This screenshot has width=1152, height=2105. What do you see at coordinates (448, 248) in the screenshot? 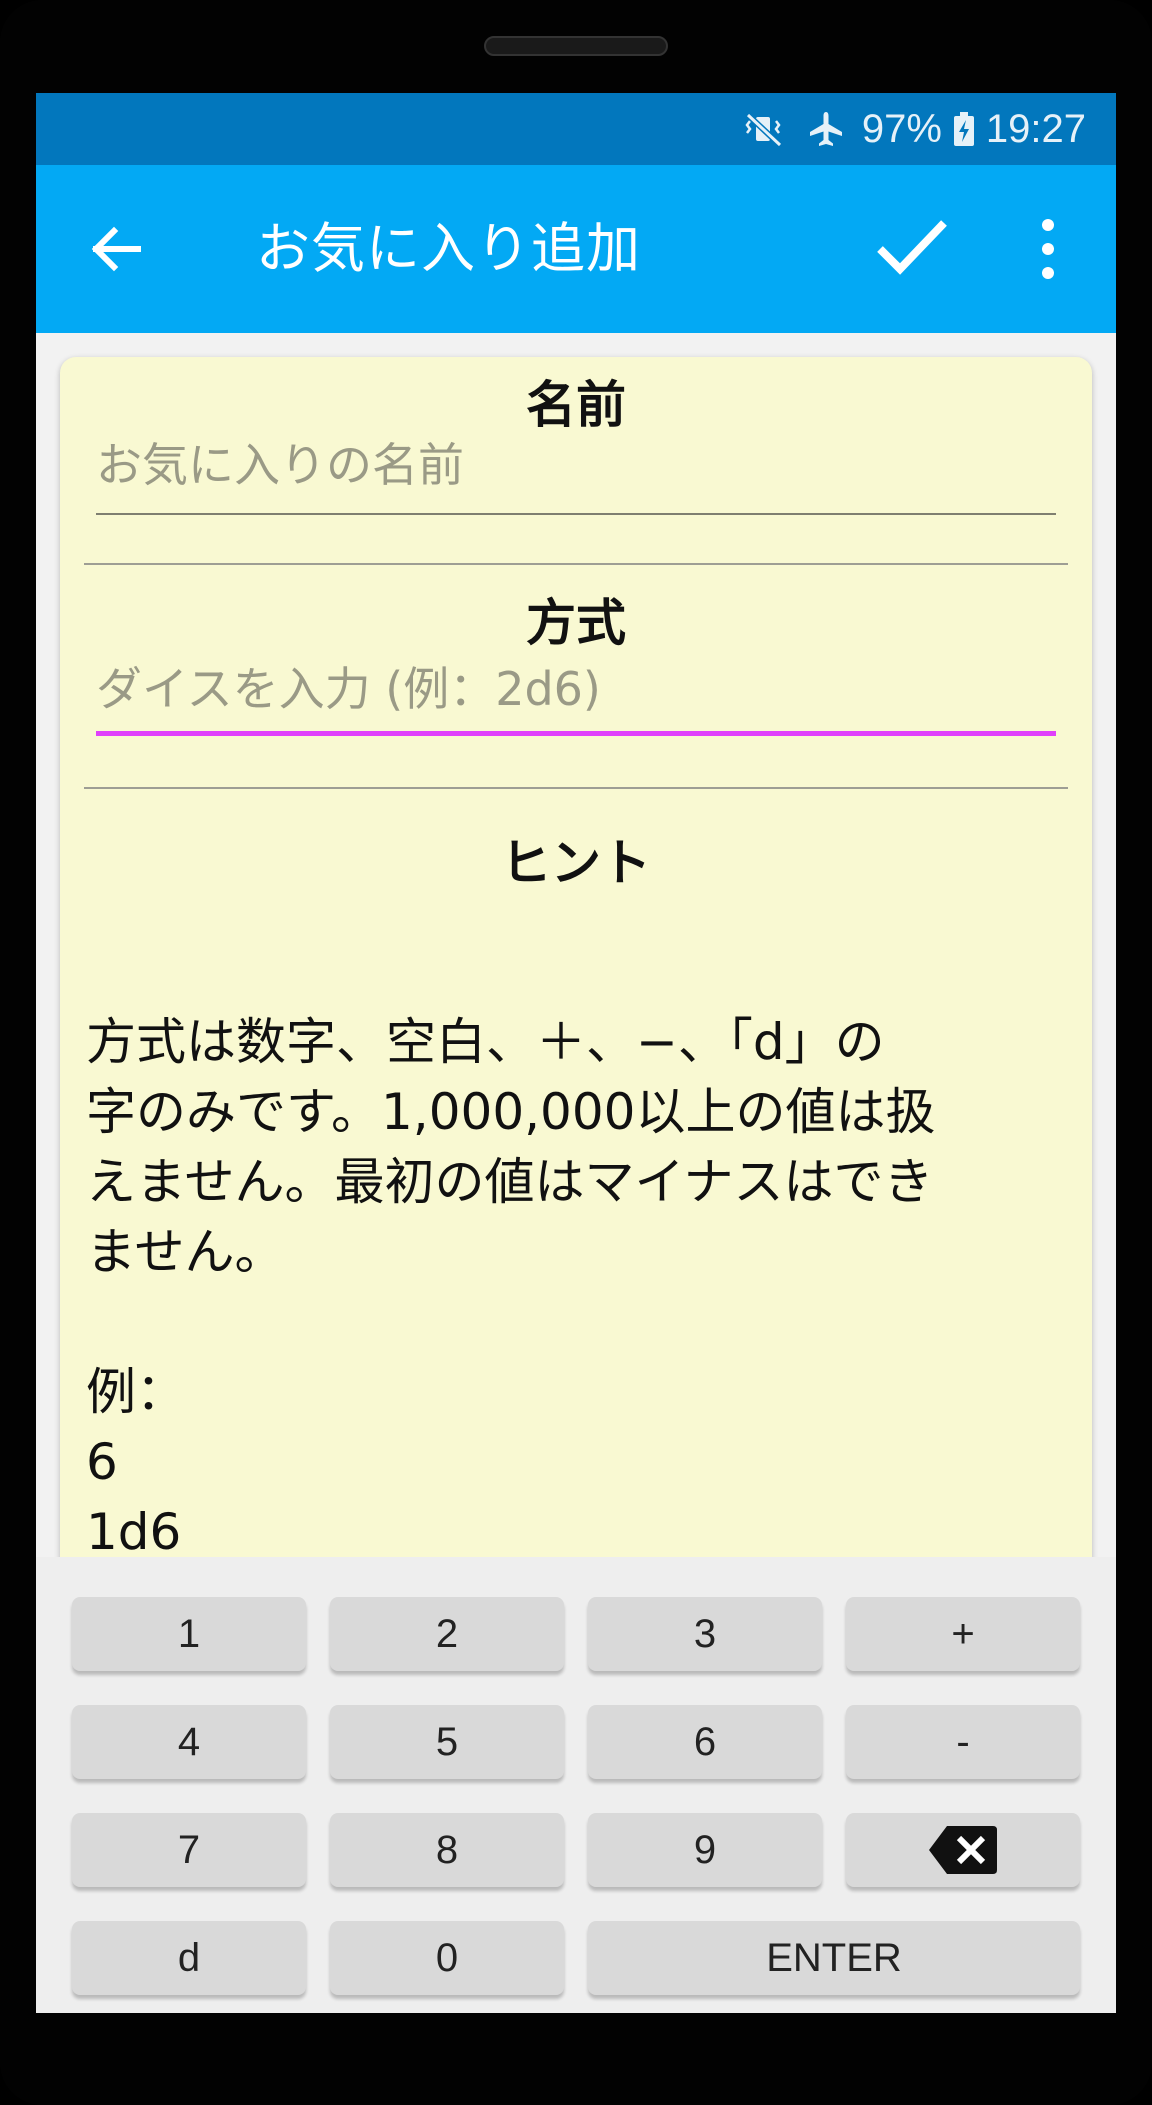
I see `page-title: お気に入り追加` at bounding box center [448, 248].